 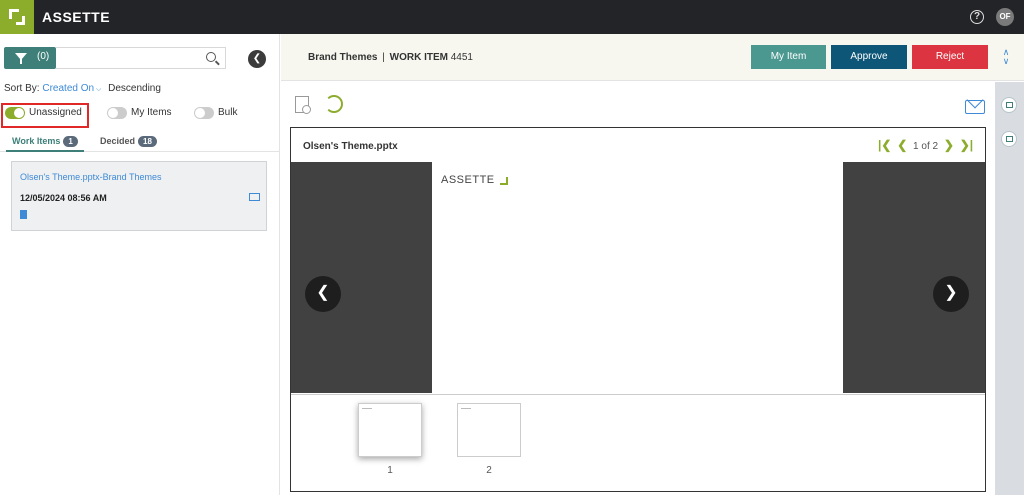 What do you see at coordinates (254, 197) in the screenshot?
I see `envelope-icon` at bounding box center [254, 197].